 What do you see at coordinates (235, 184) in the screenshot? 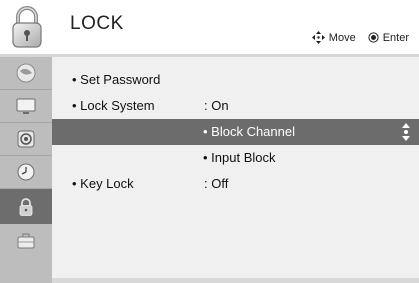
I see `menu-item-key-lock: • Key Lock : Off` at bounding box center [235, 184].